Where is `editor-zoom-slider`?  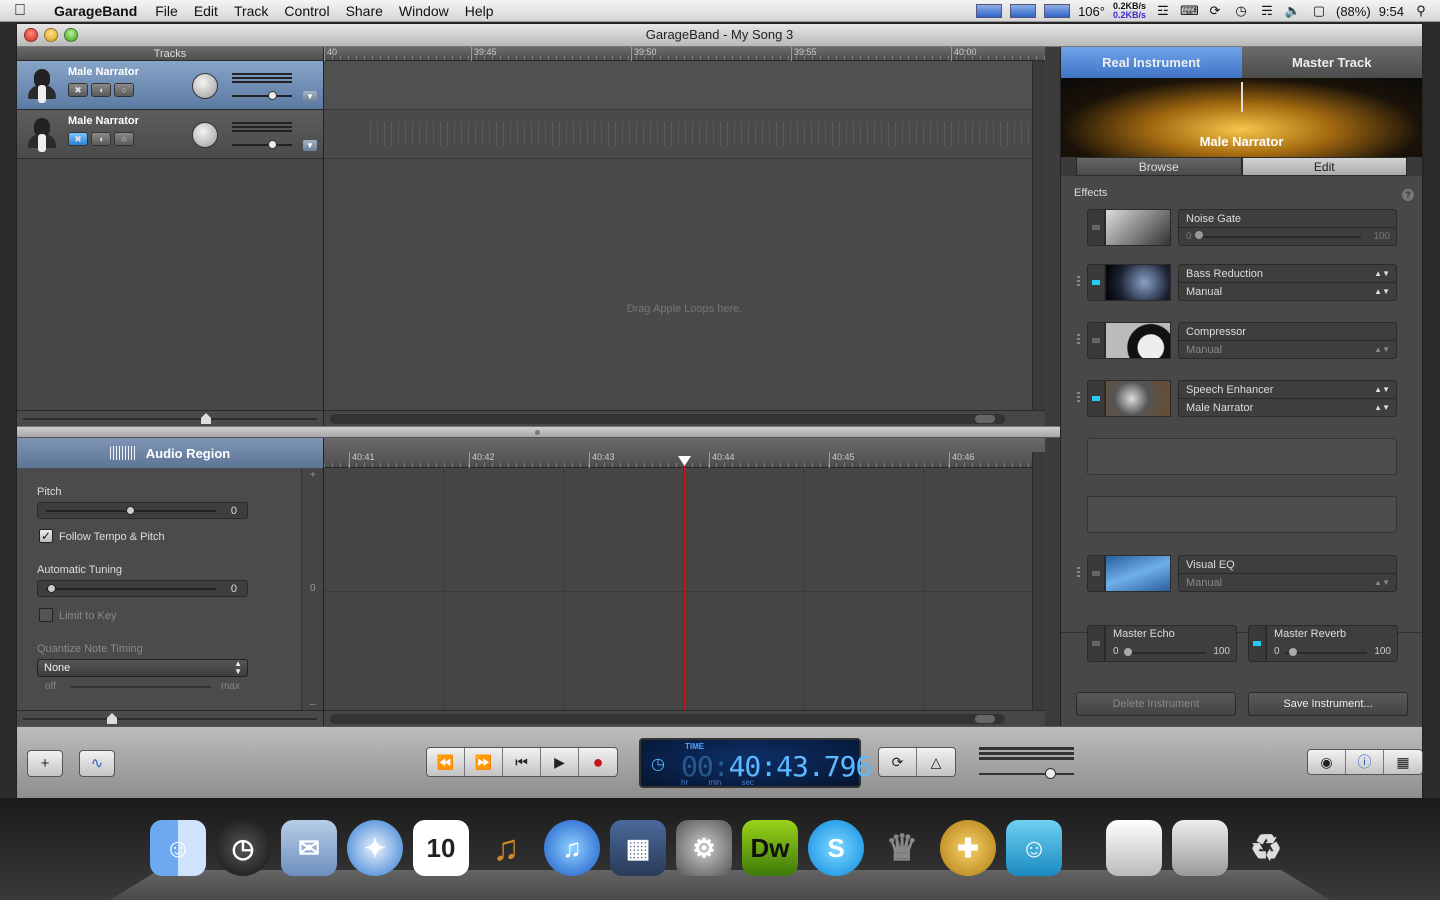
editor-zoom-slider is located at coordinates (170, 718).